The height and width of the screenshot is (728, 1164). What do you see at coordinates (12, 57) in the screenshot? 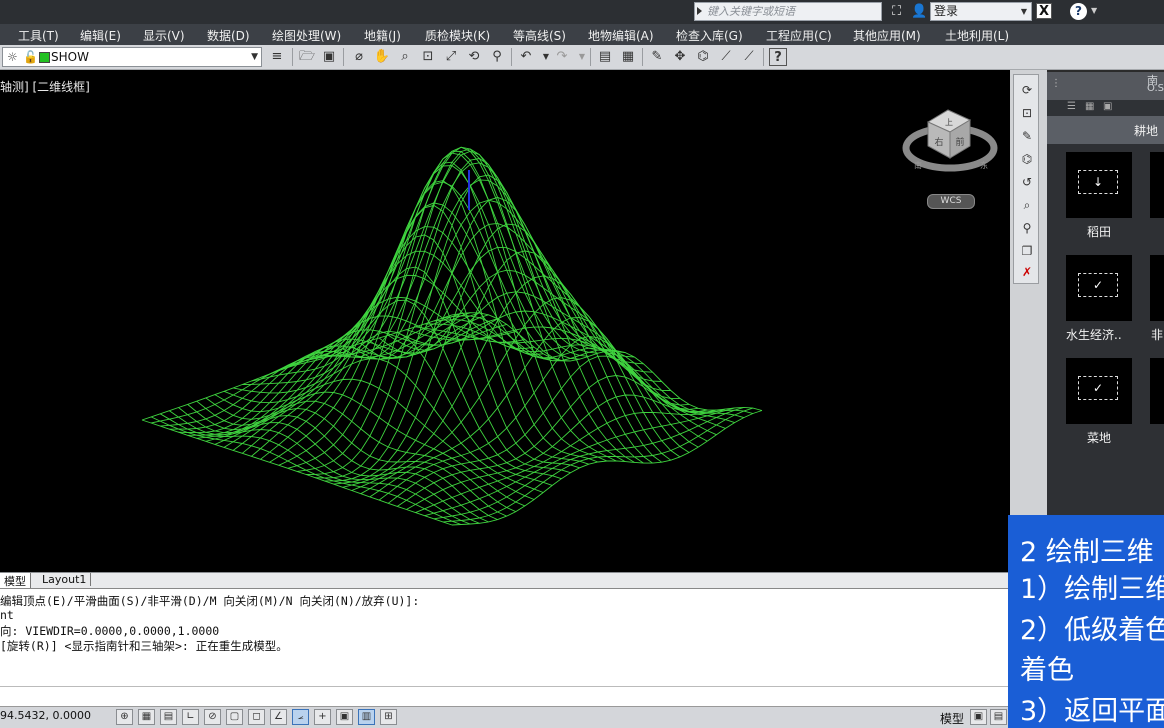
I see `lightbulb-icon: ☼` at bounding box center [12, 57].